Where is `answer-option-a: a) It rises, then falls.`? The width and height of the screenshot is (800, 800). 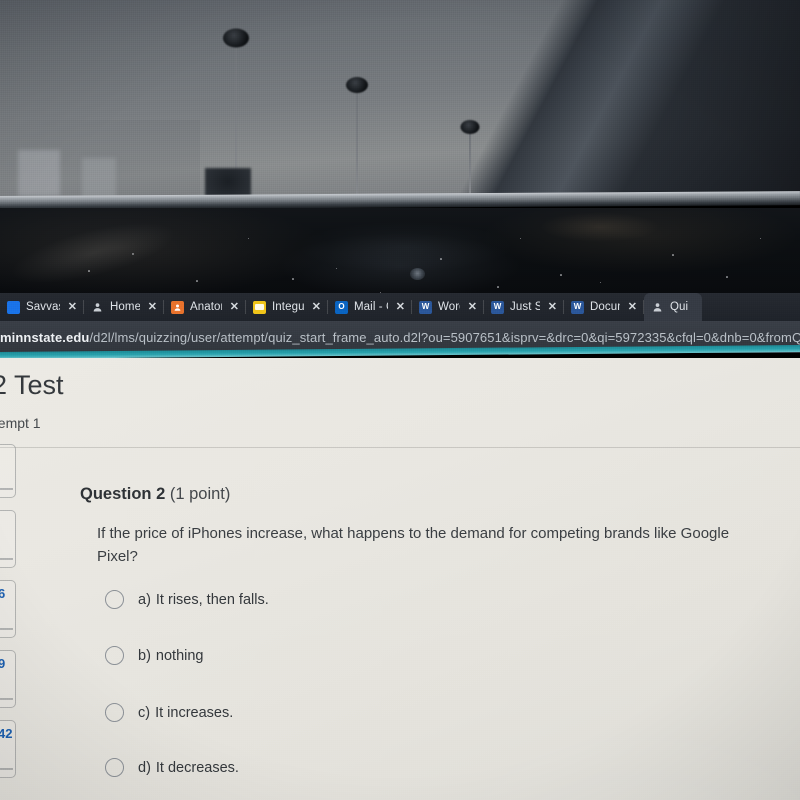 answer-option-a: a) It rises, then falls. is located at coordinates (187, 599).